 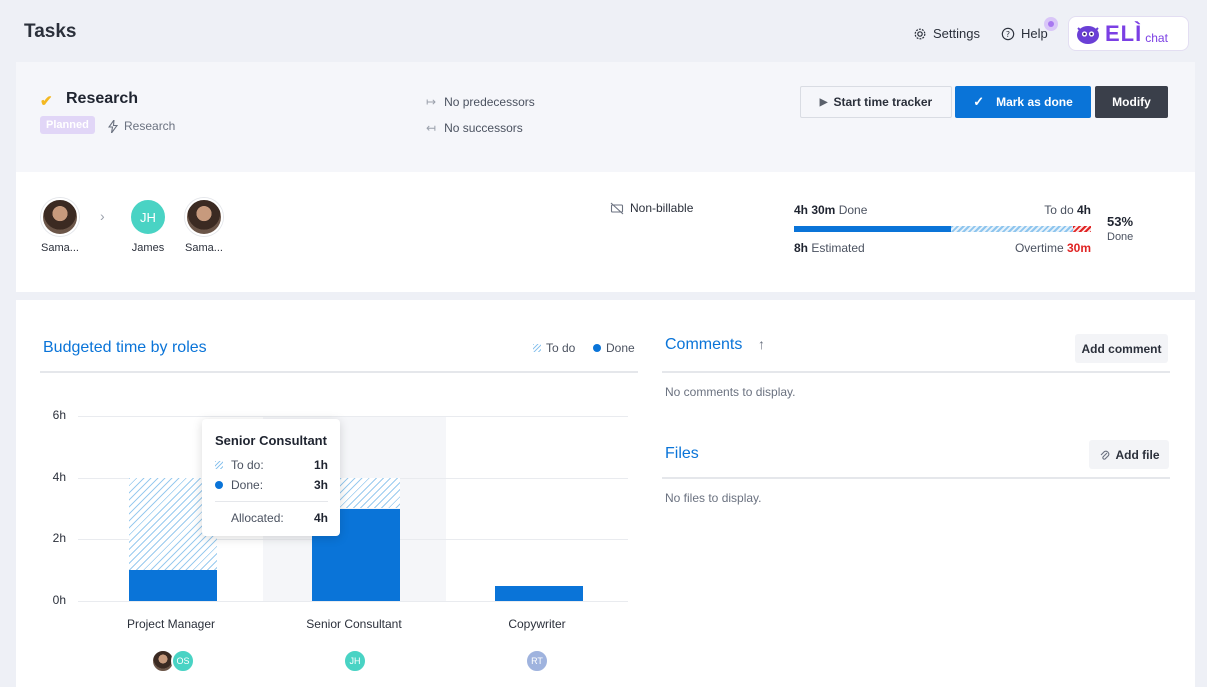 I want to click on settings-link: Settings, so click(x=946, y=33).